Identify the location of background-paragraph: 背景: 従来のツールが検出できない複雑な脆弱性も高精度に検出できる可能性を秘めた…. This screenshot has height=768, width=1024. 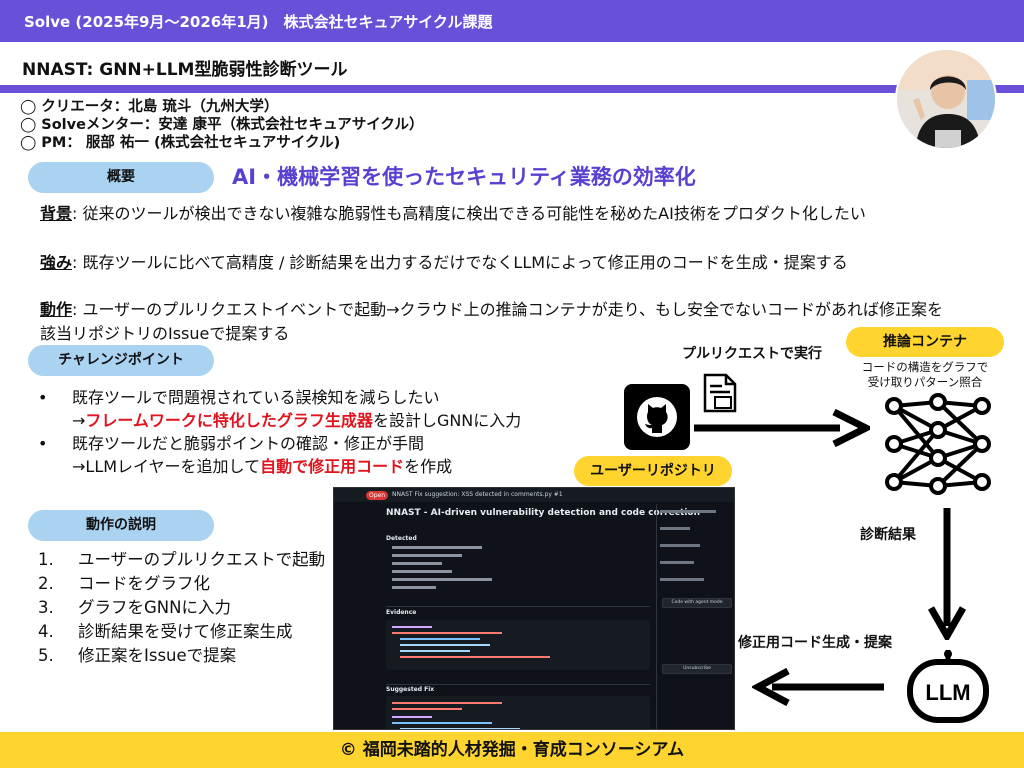
(453, 214).